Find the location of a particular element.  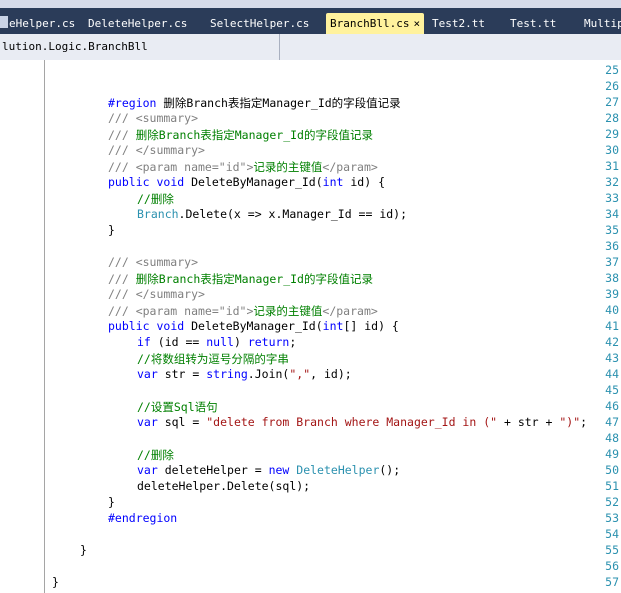

navbar-divider is located at coordinates (279, 47).